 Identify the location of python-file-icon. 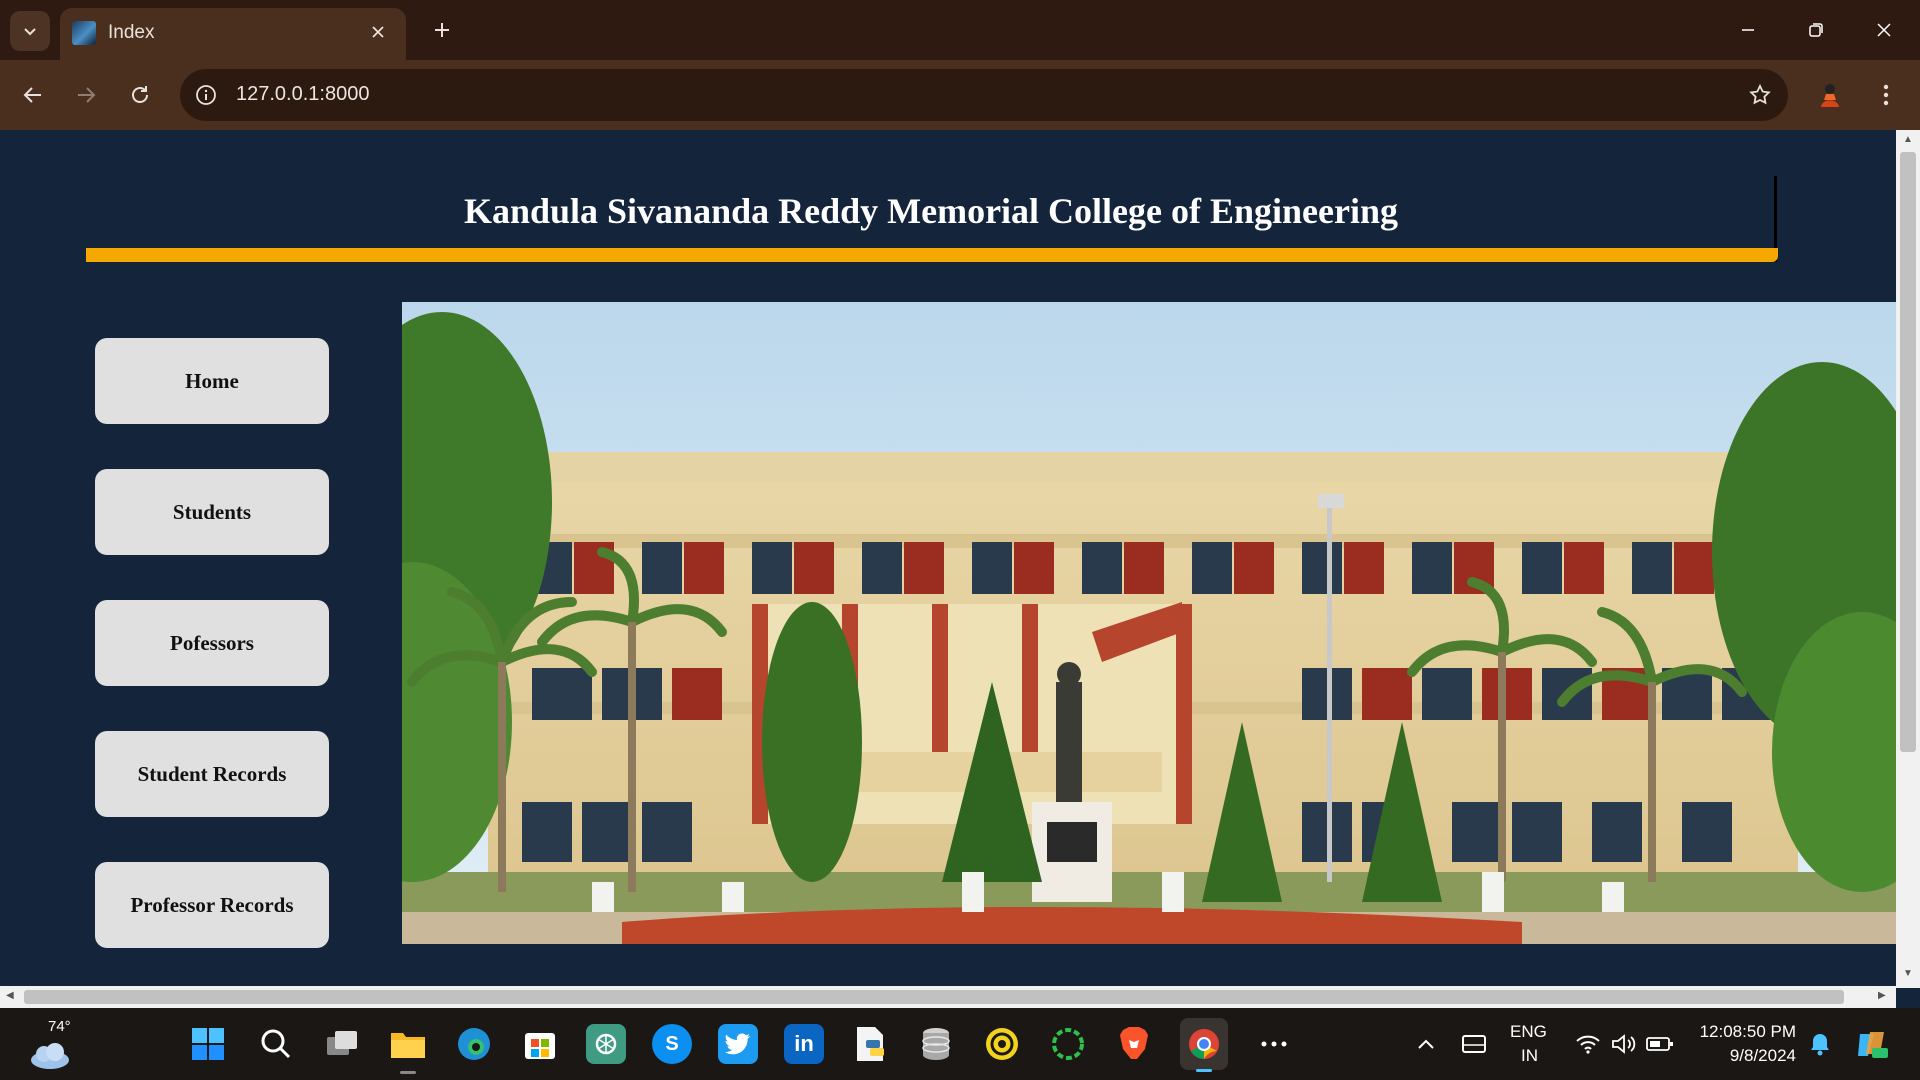
(870, 1044).